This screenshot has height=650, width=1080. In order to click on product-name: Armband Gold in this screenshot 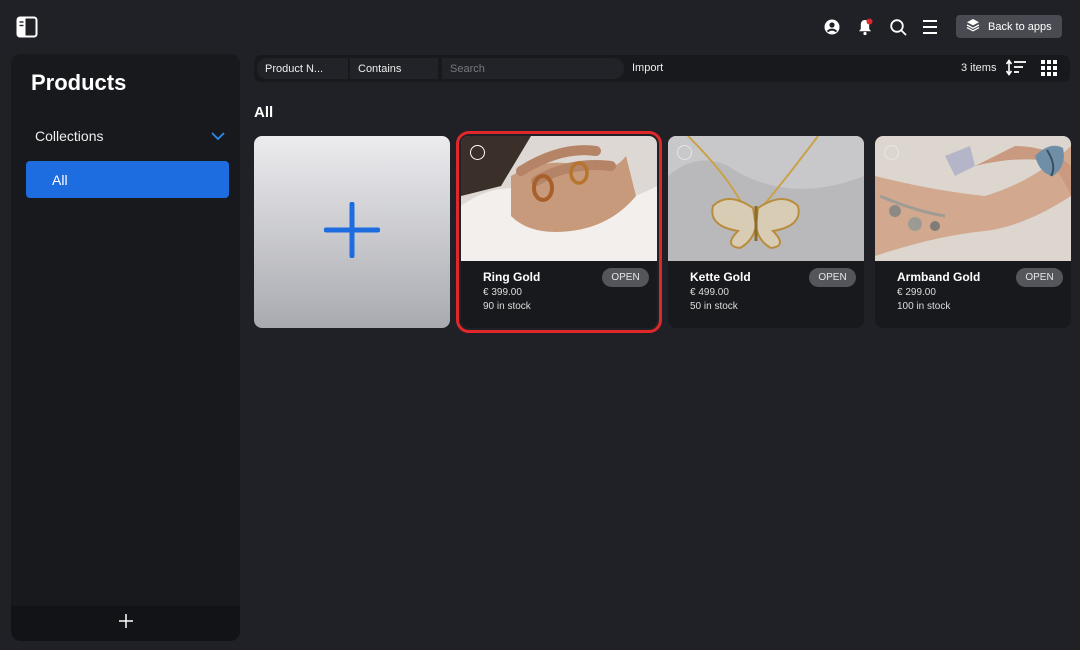, I will do `click(939, 277)`.